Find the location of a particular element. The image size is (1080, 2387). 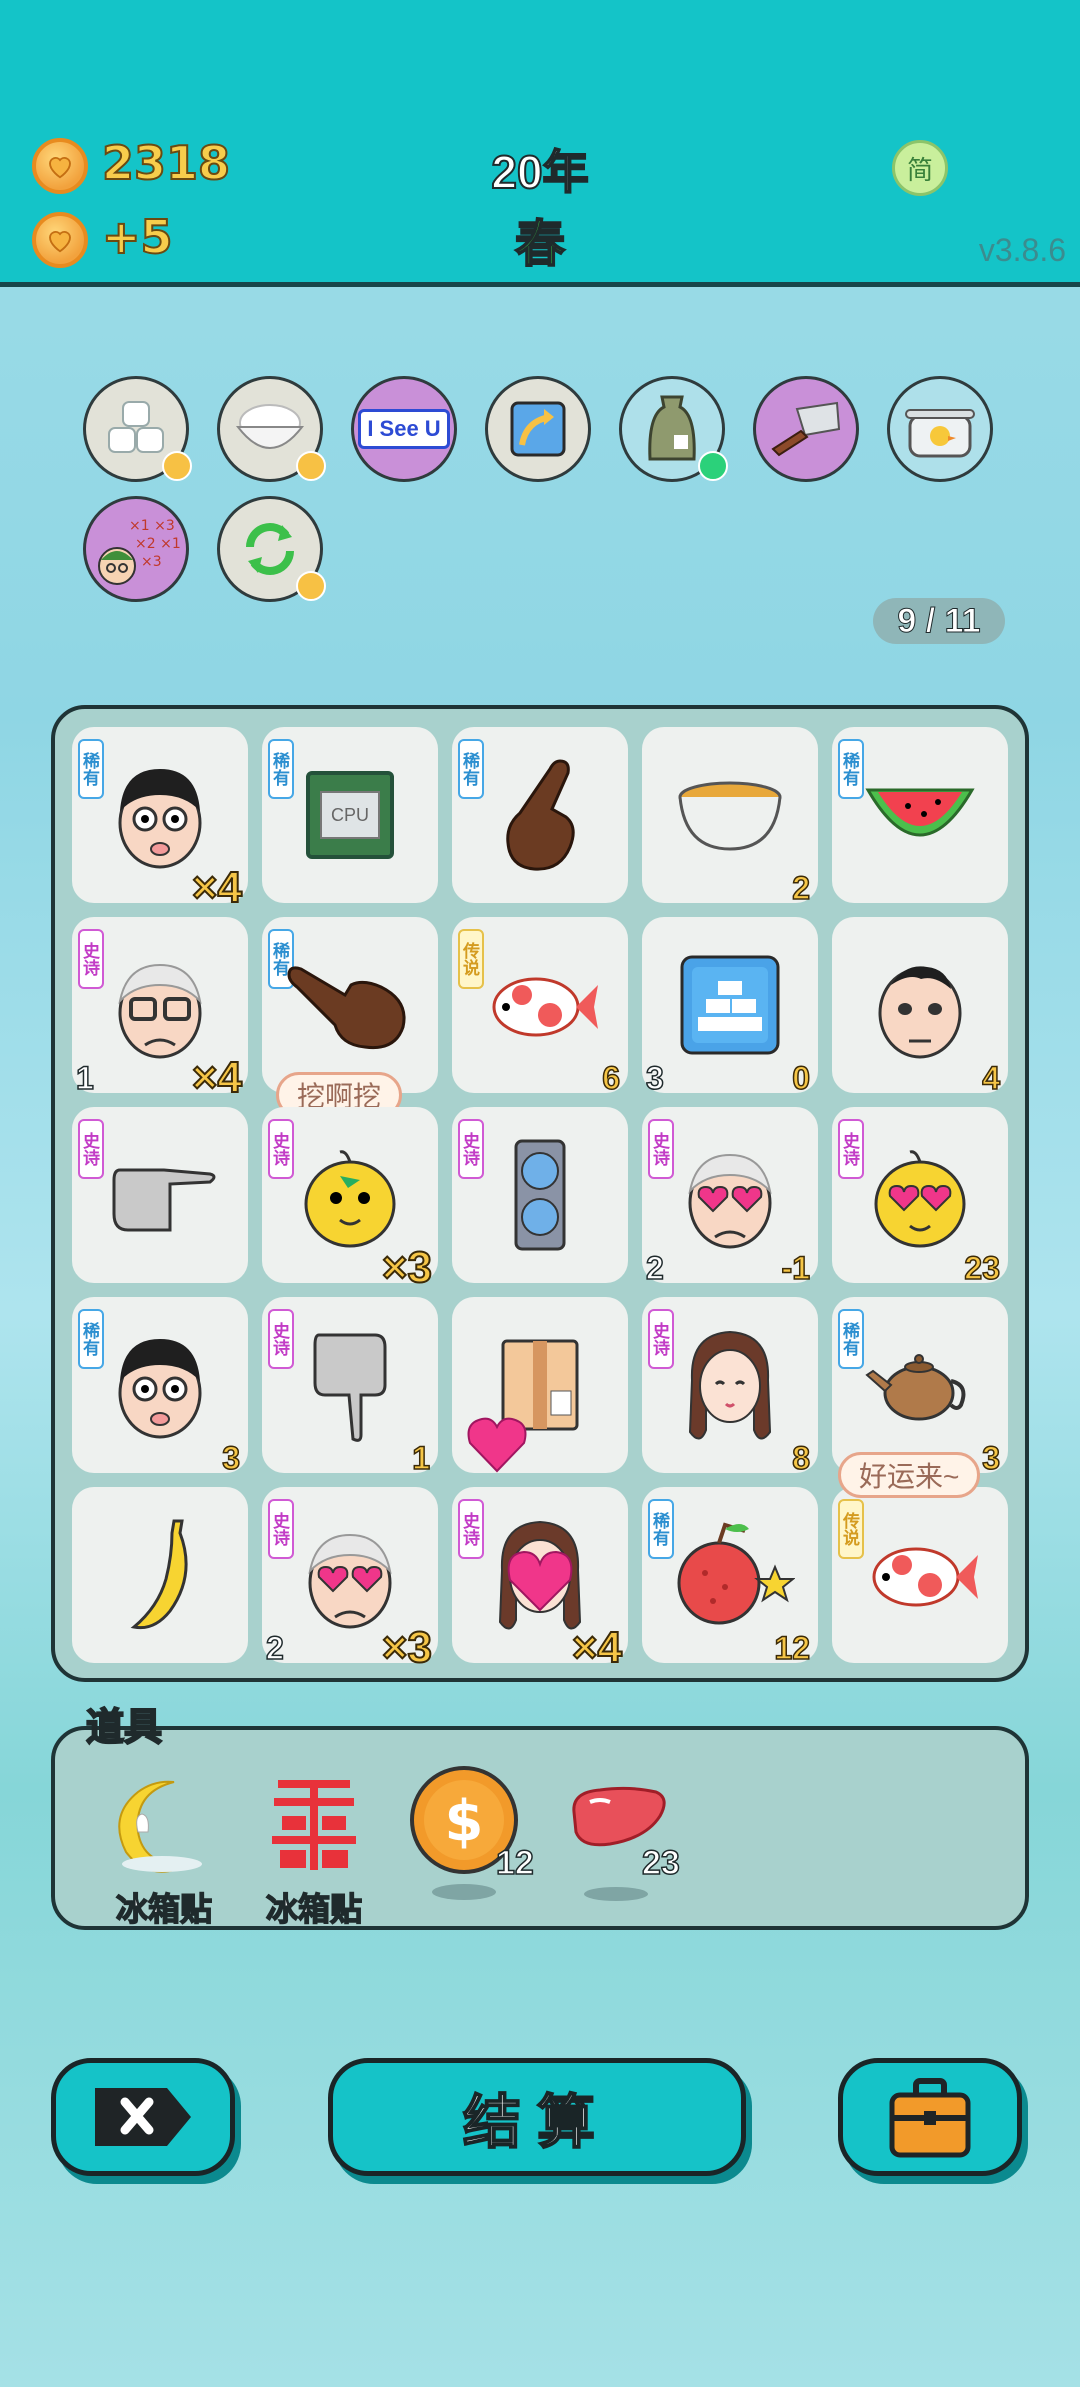

grandpa-heart-eyes-icon is located at coordinates (350, 1581).